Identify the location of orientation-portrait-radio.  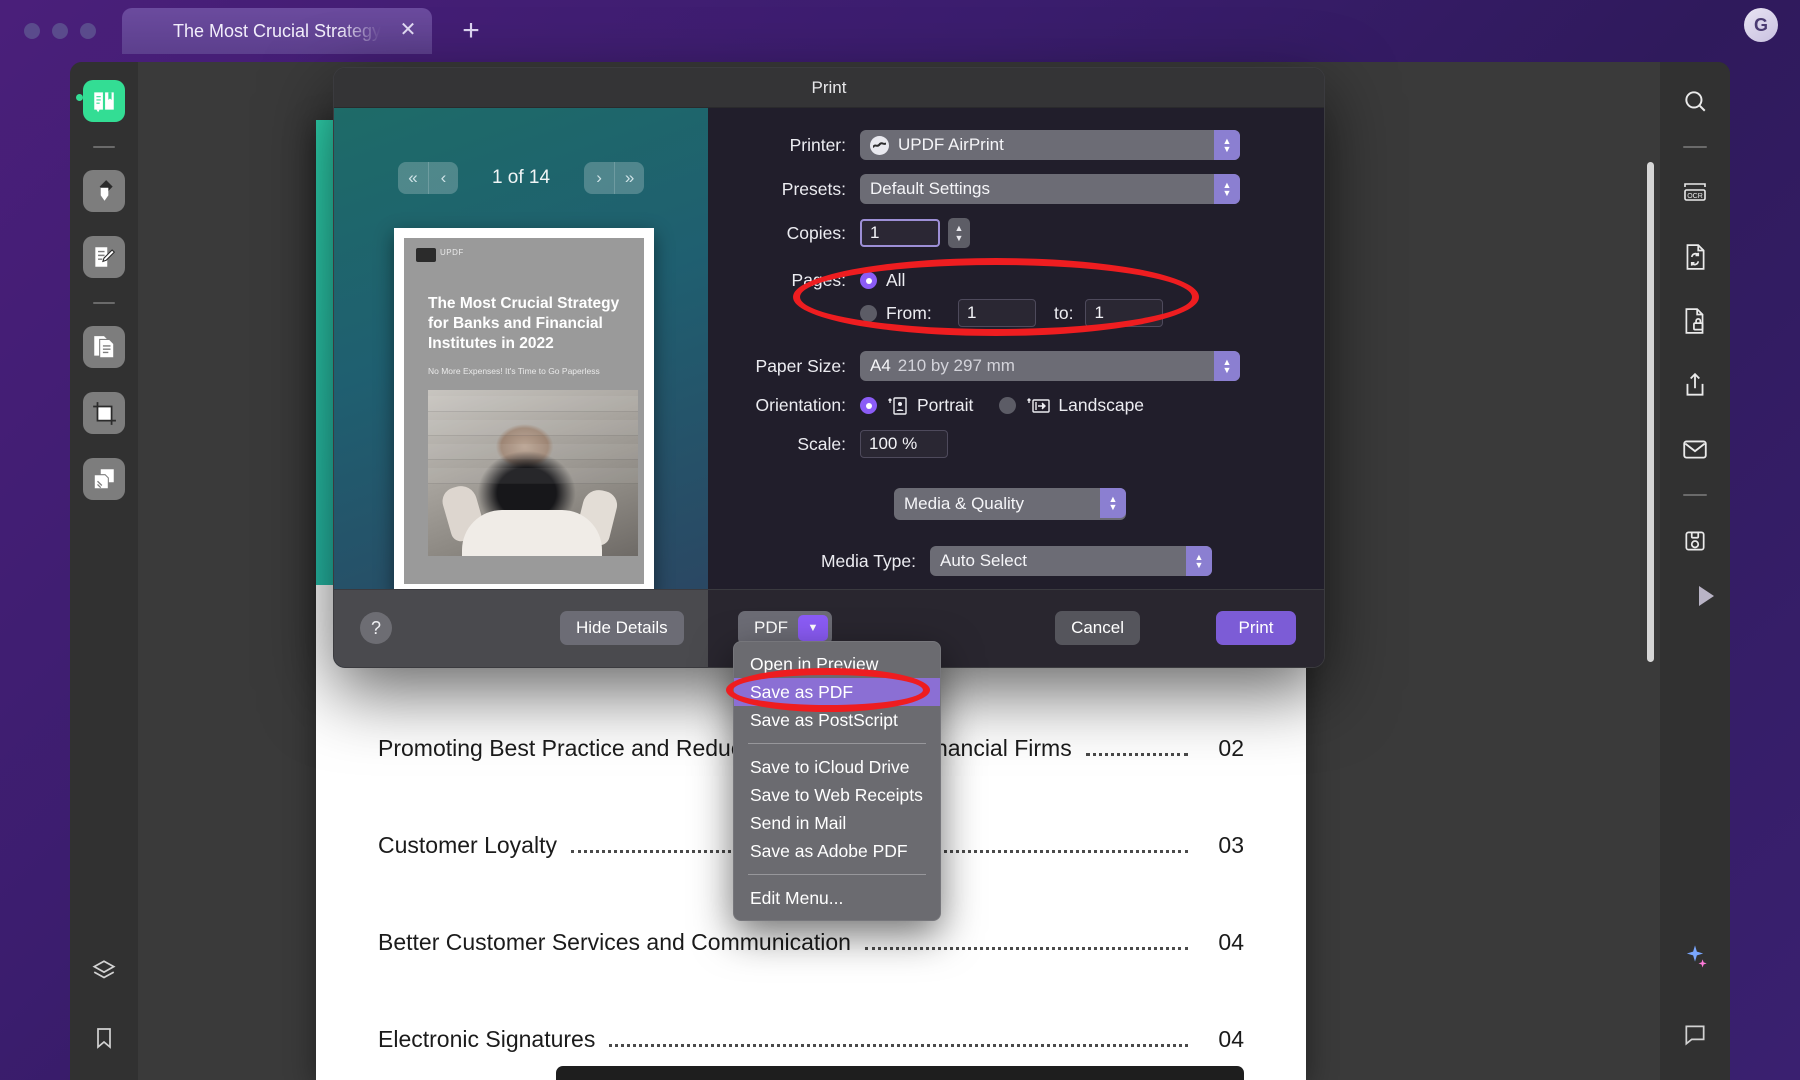
(868, 405).